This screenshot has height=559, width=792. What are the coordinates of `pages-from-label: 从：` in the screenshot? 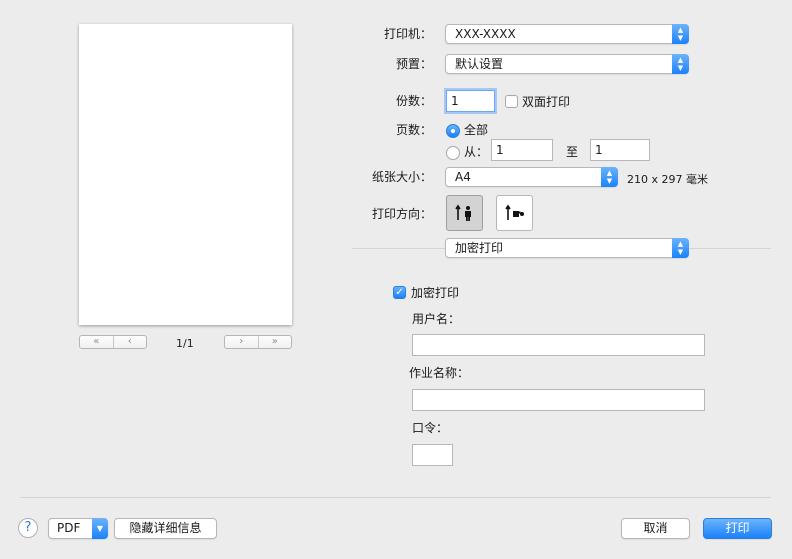 It's located at (476, 152).